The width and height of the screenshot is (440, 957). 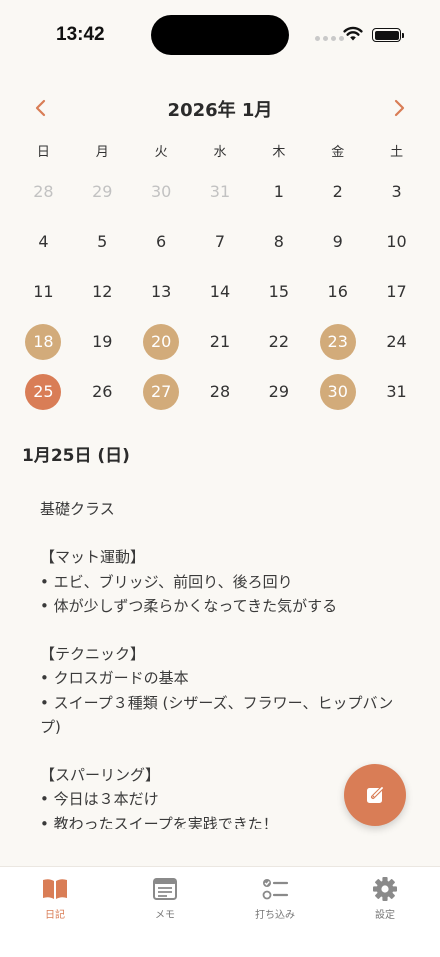 I want to click on calendar-day: 7, so click(x=220, y=241).